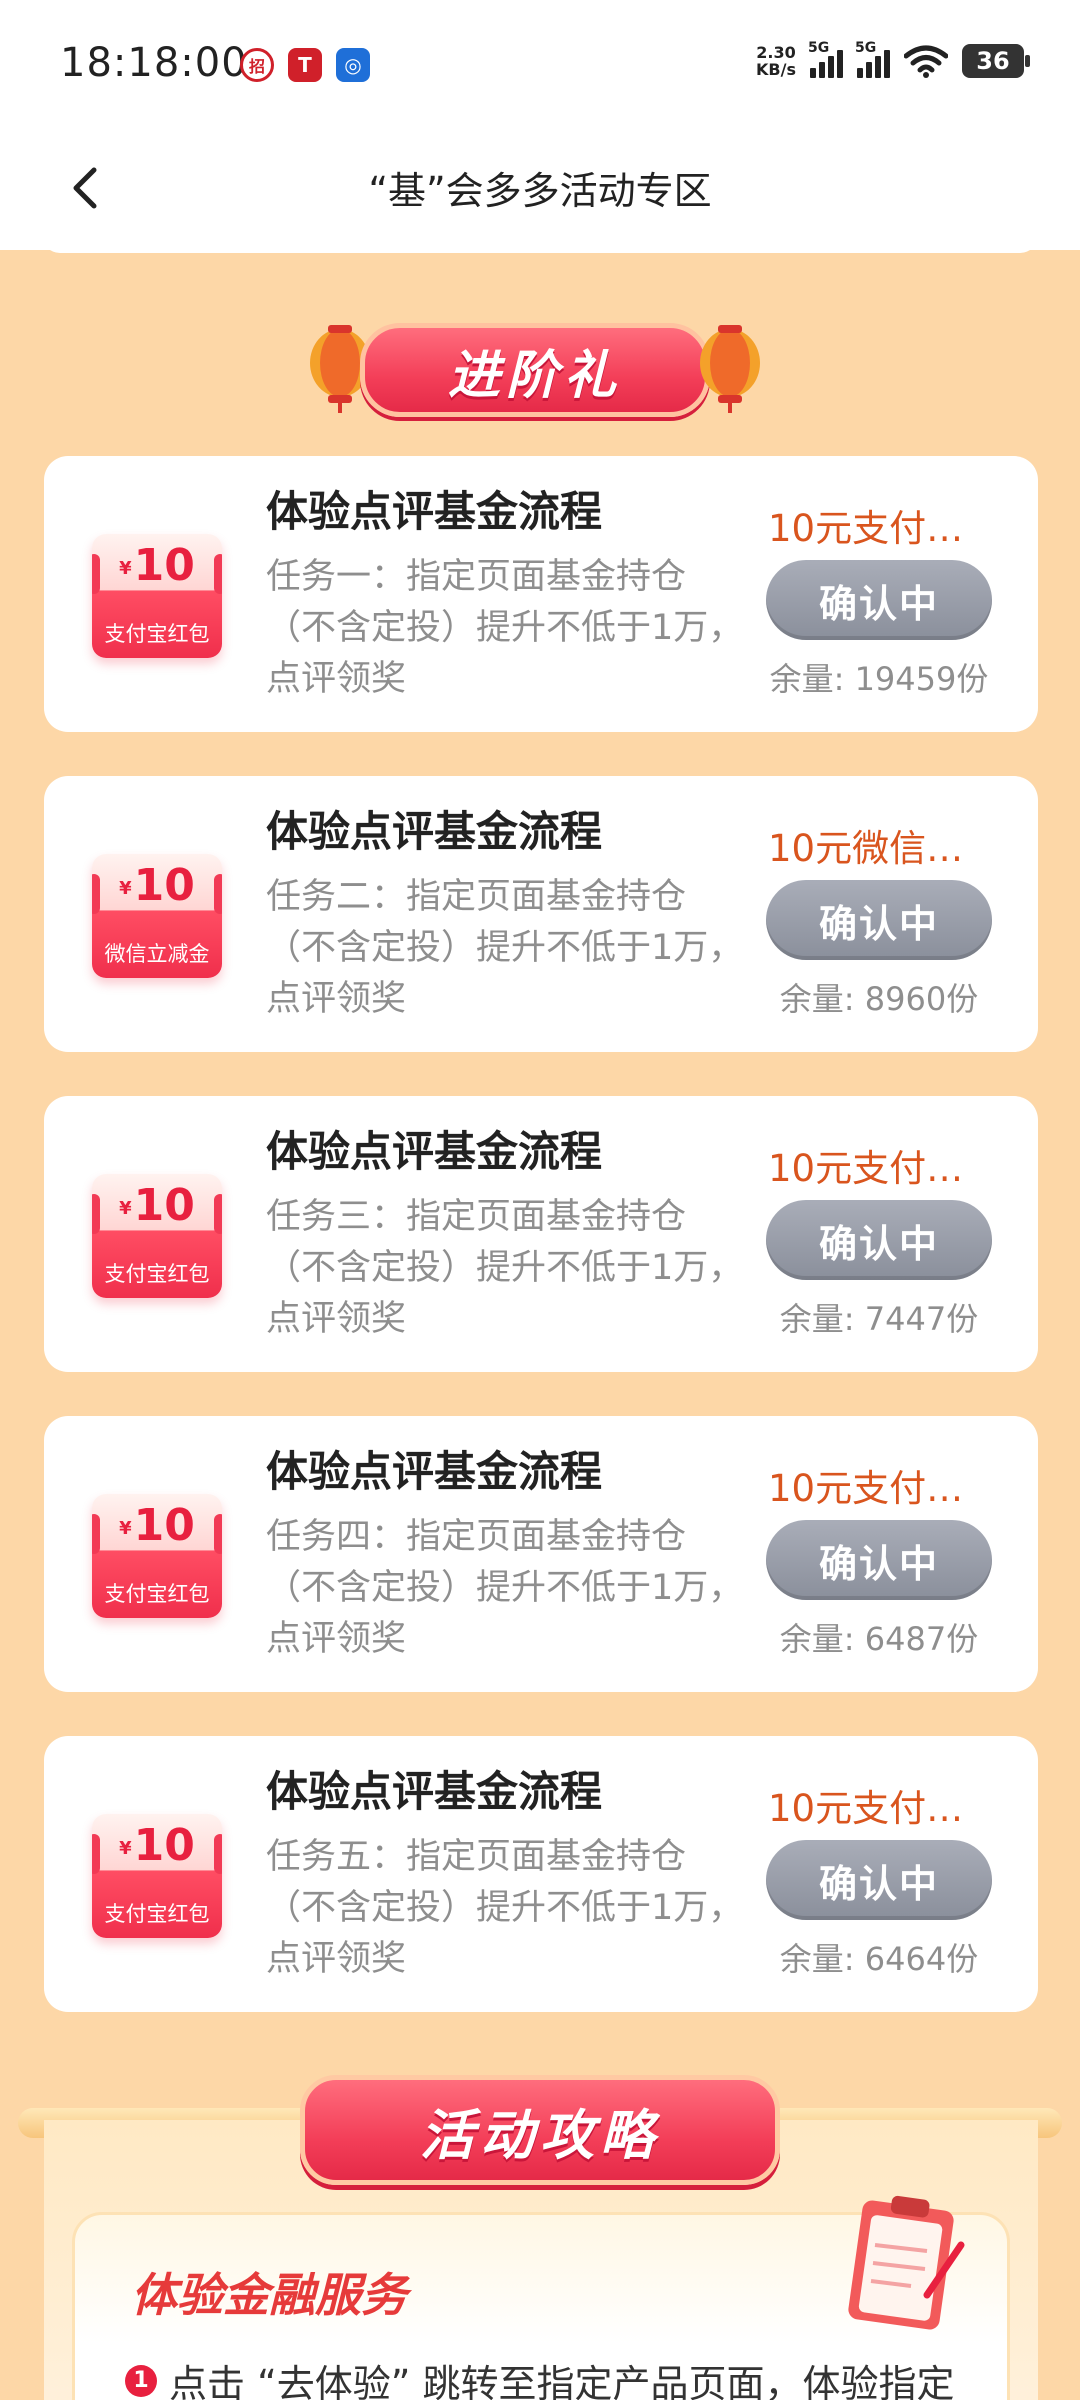 The height and width of the screenshot is (2400, 1080). What do you see at coordinates (879, 999) in the screenshot?
I see `stock-count: 余量: 8960份` at bounding box center [879, 999].